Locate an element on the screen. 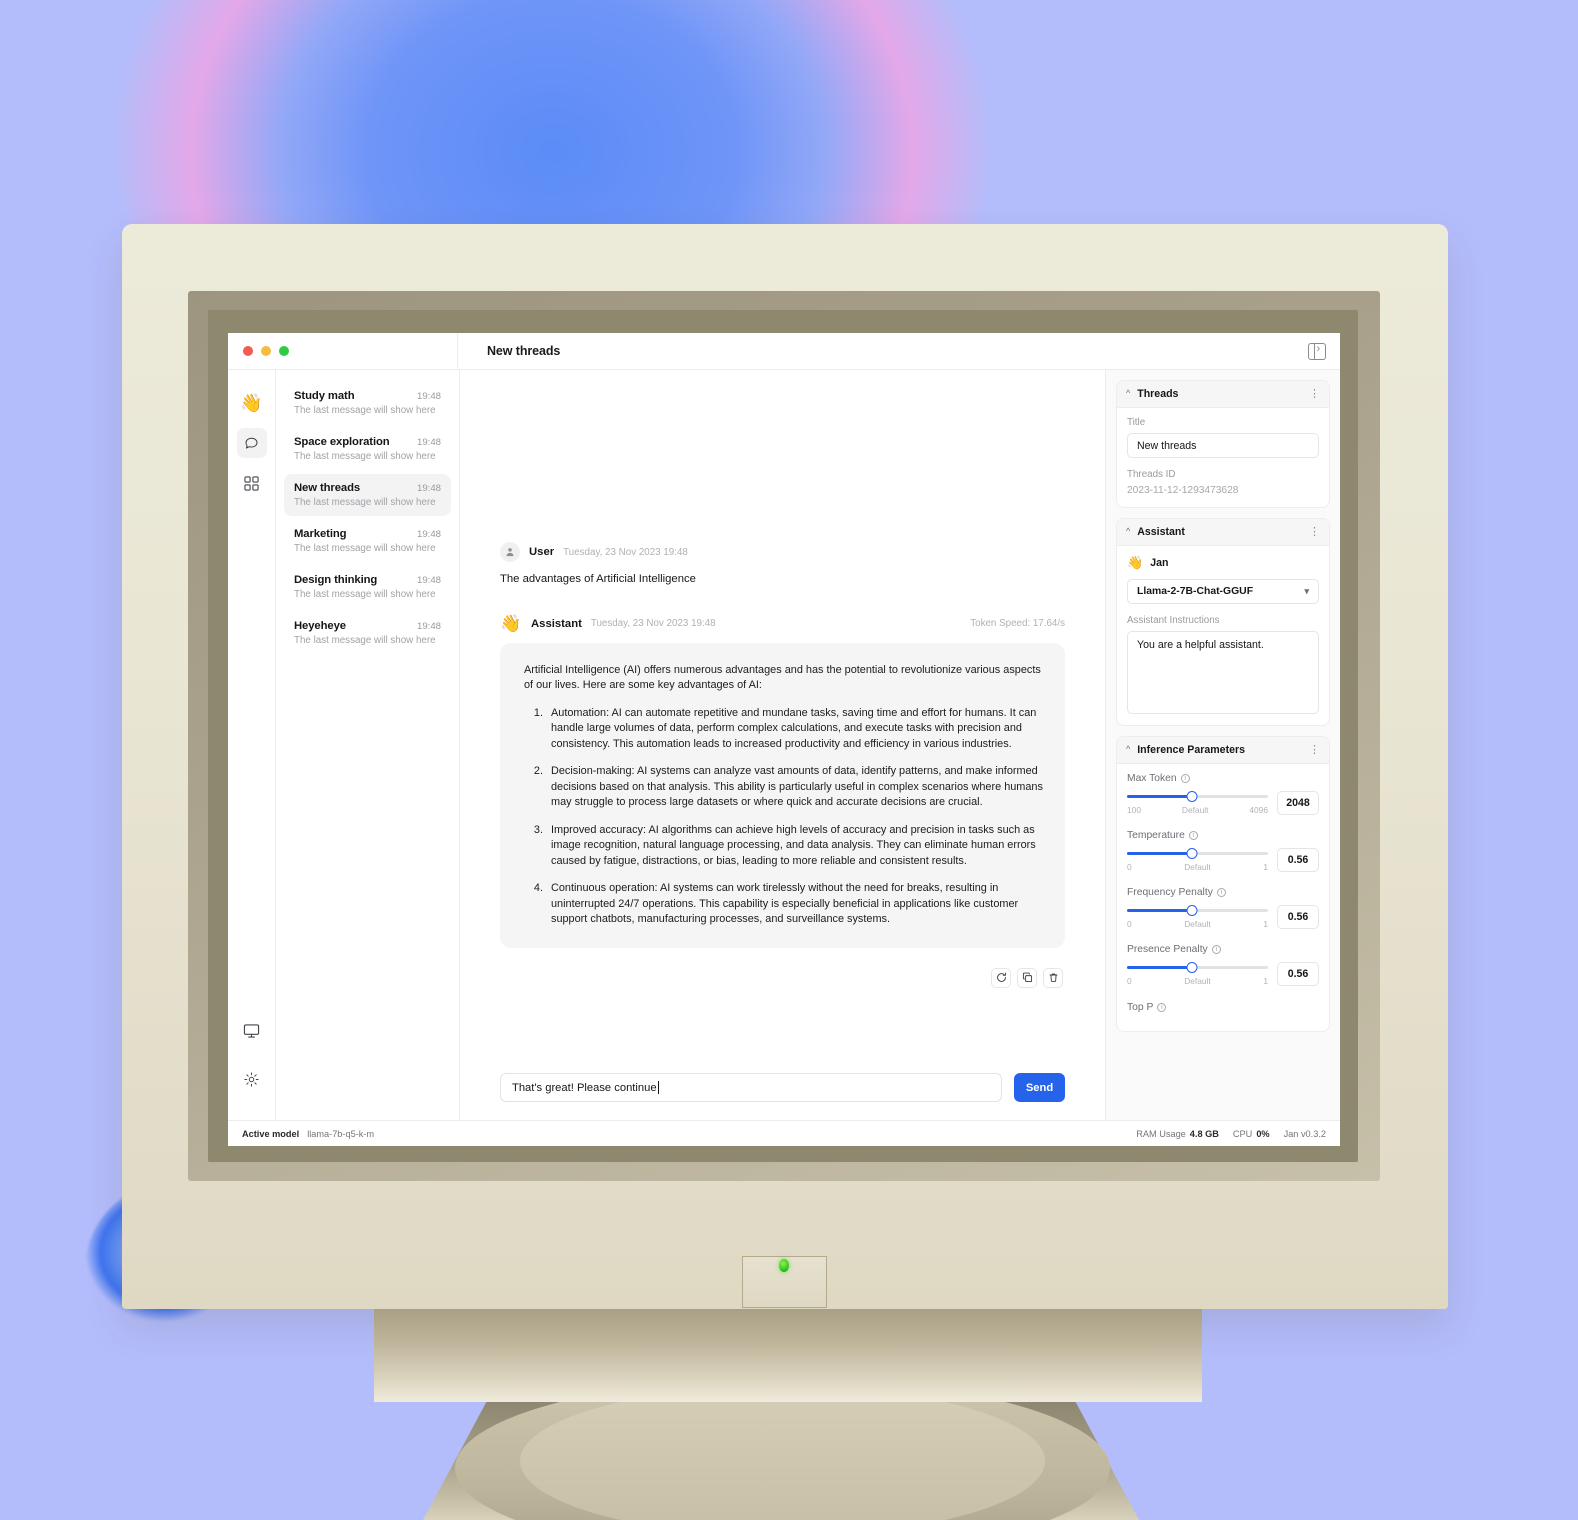 The image size is (1578, 1520). copy-svg is located at coordinates (1027, 977).